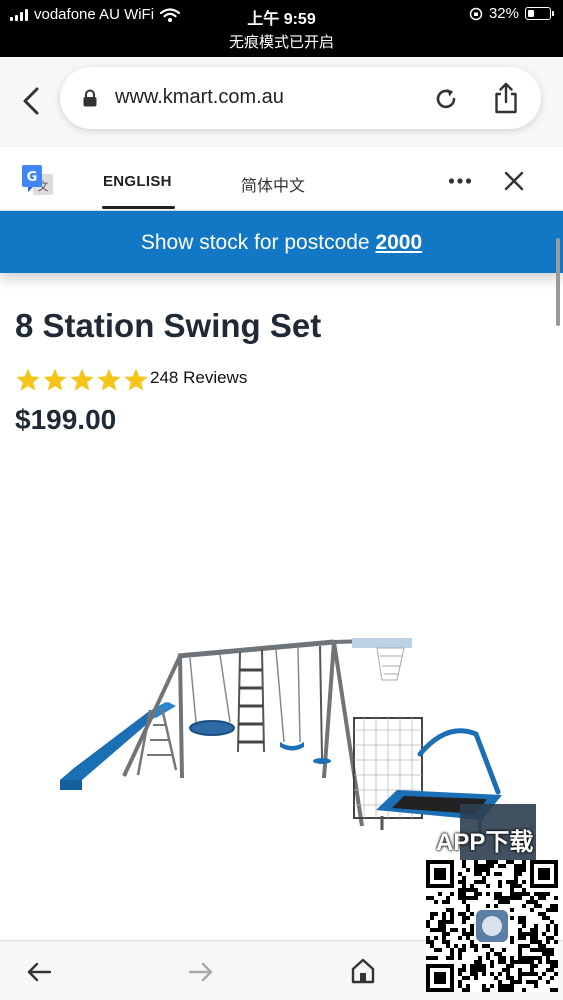 The image size is (563, 1000). What do you see at coordinates (90, 98) in the screenshot?
I see `lock-icon` at bounding box center [90, 98].